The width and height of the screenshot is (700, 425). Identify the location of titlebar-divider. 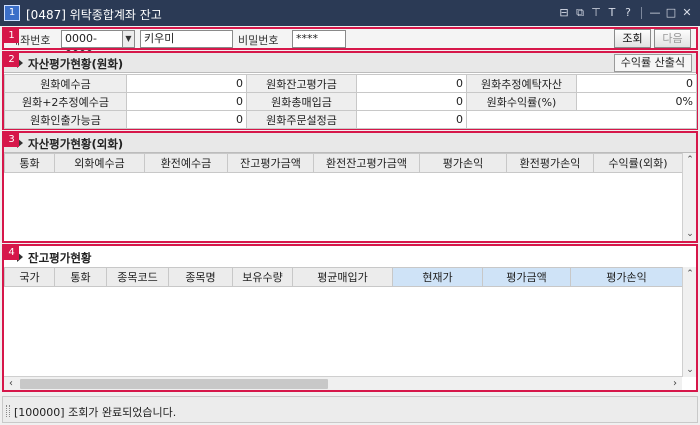
(641, 13).